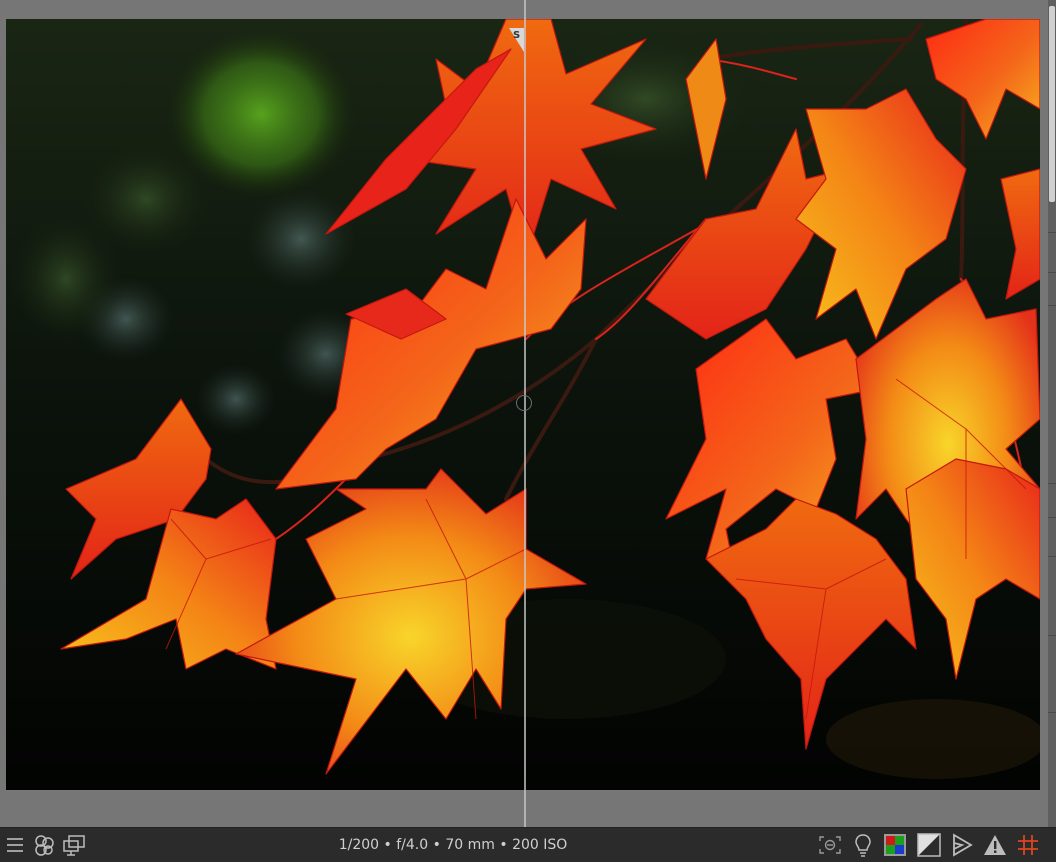  Describe the element at coordinates (359, 845) in the screenshot. I see `exif-exposure: 1/200` at that location.